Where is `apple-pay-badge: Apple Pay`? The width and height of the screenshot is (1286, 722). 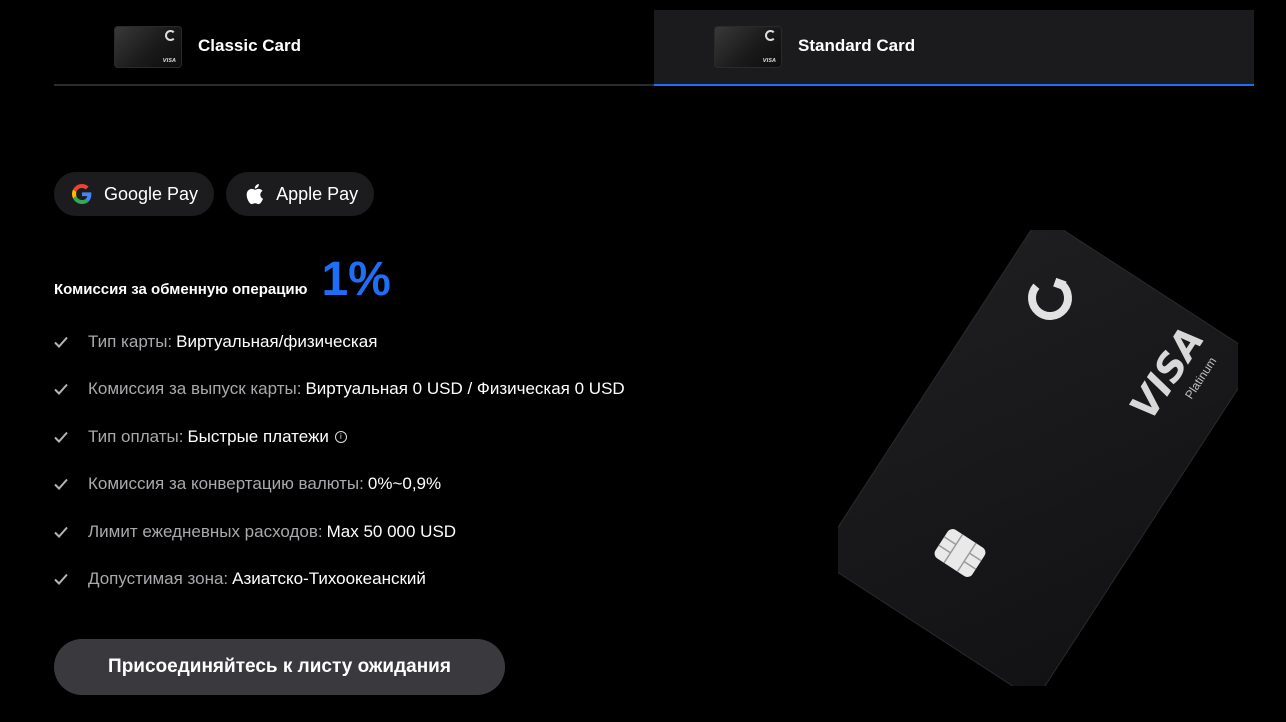
apple-pay-badge: Apple Pay is located at coordinates (300, 194).